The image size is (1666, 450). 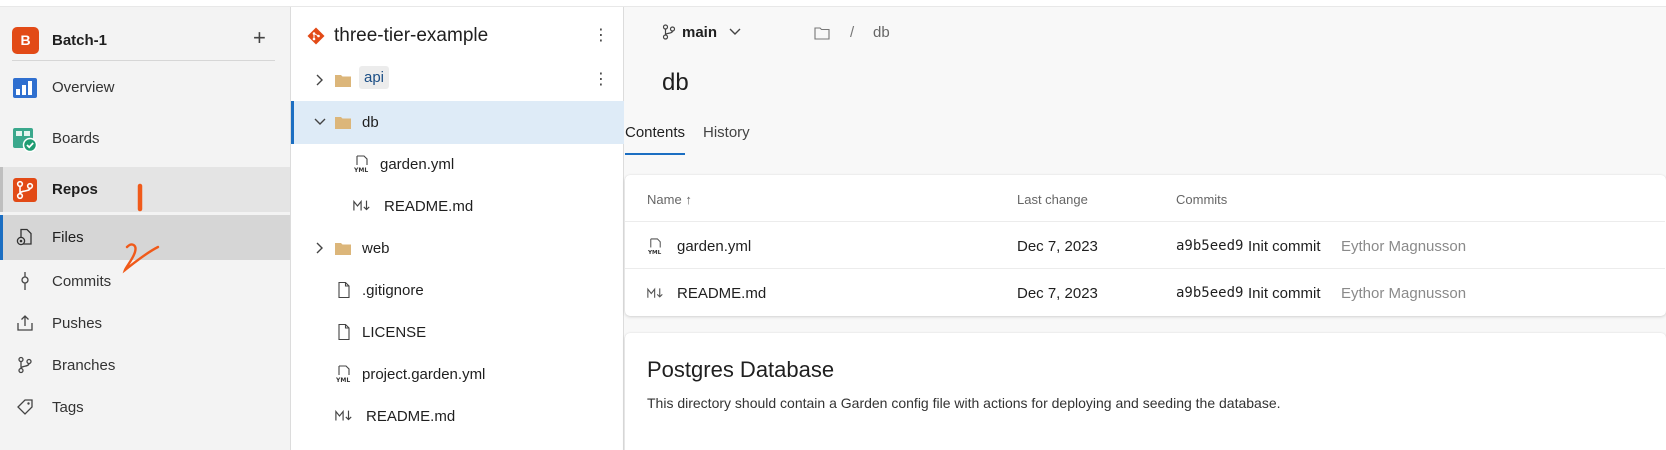 I want to click on api-more-icon: ⋮, so click(x=601, y=80).